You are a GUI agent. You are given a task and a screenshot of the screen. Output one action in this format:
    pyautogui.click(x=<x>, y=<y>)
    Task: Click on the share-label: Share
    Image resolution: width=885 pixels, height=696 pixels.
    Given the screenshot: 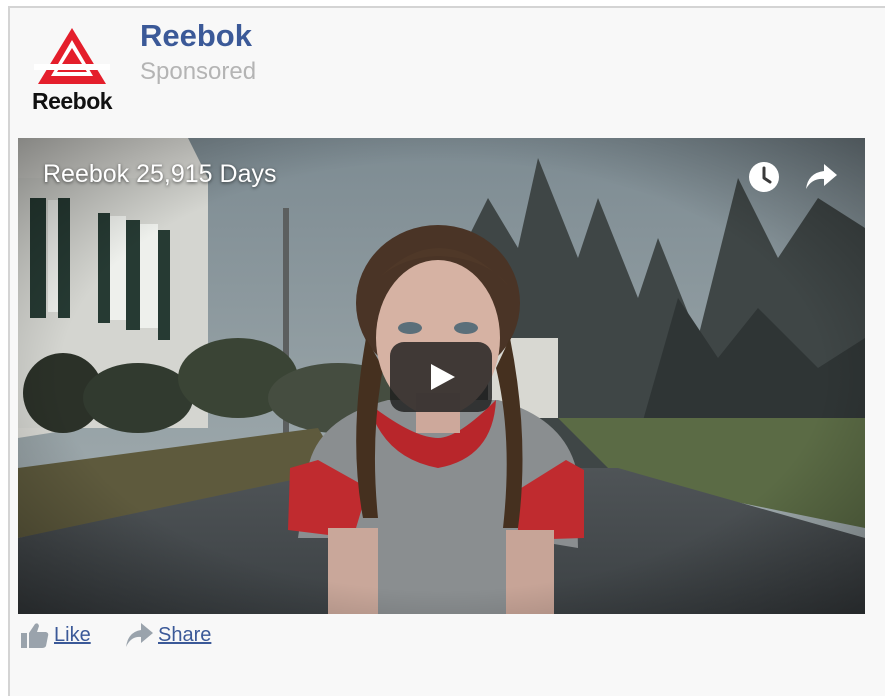 What is the action you would take?
    pyautogui.click(x=184, y=635)
    